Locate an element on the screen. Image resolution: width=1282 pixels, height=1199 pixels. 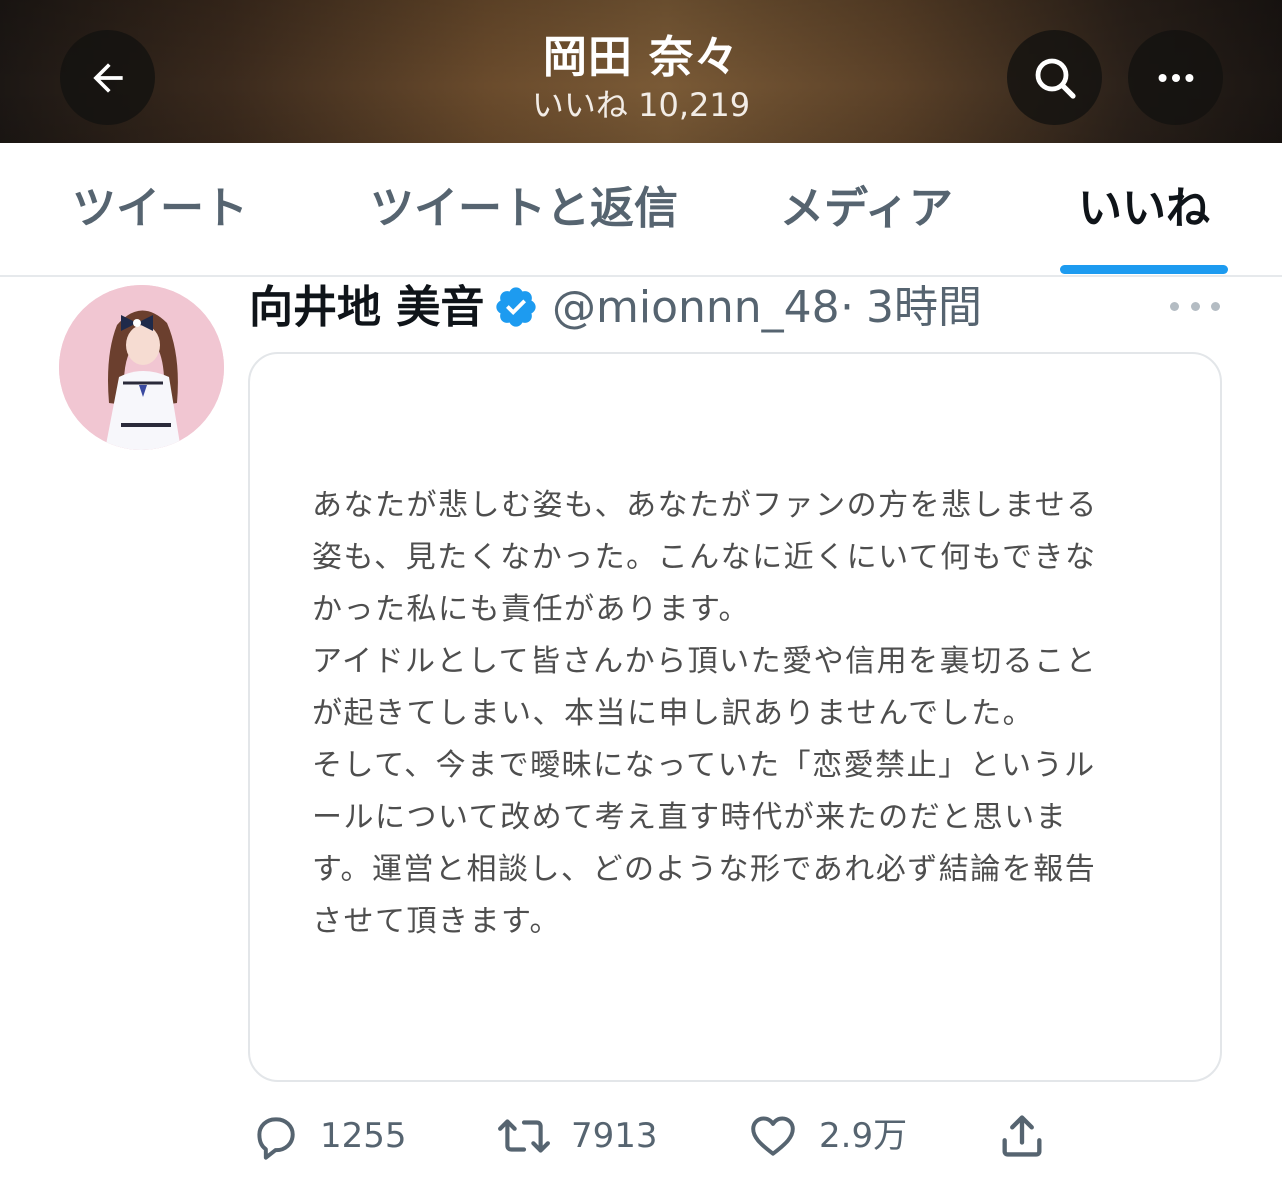
profile-tabs: ツイート ツイートと返信 メディア いいね is located at coordinates (641, 210).